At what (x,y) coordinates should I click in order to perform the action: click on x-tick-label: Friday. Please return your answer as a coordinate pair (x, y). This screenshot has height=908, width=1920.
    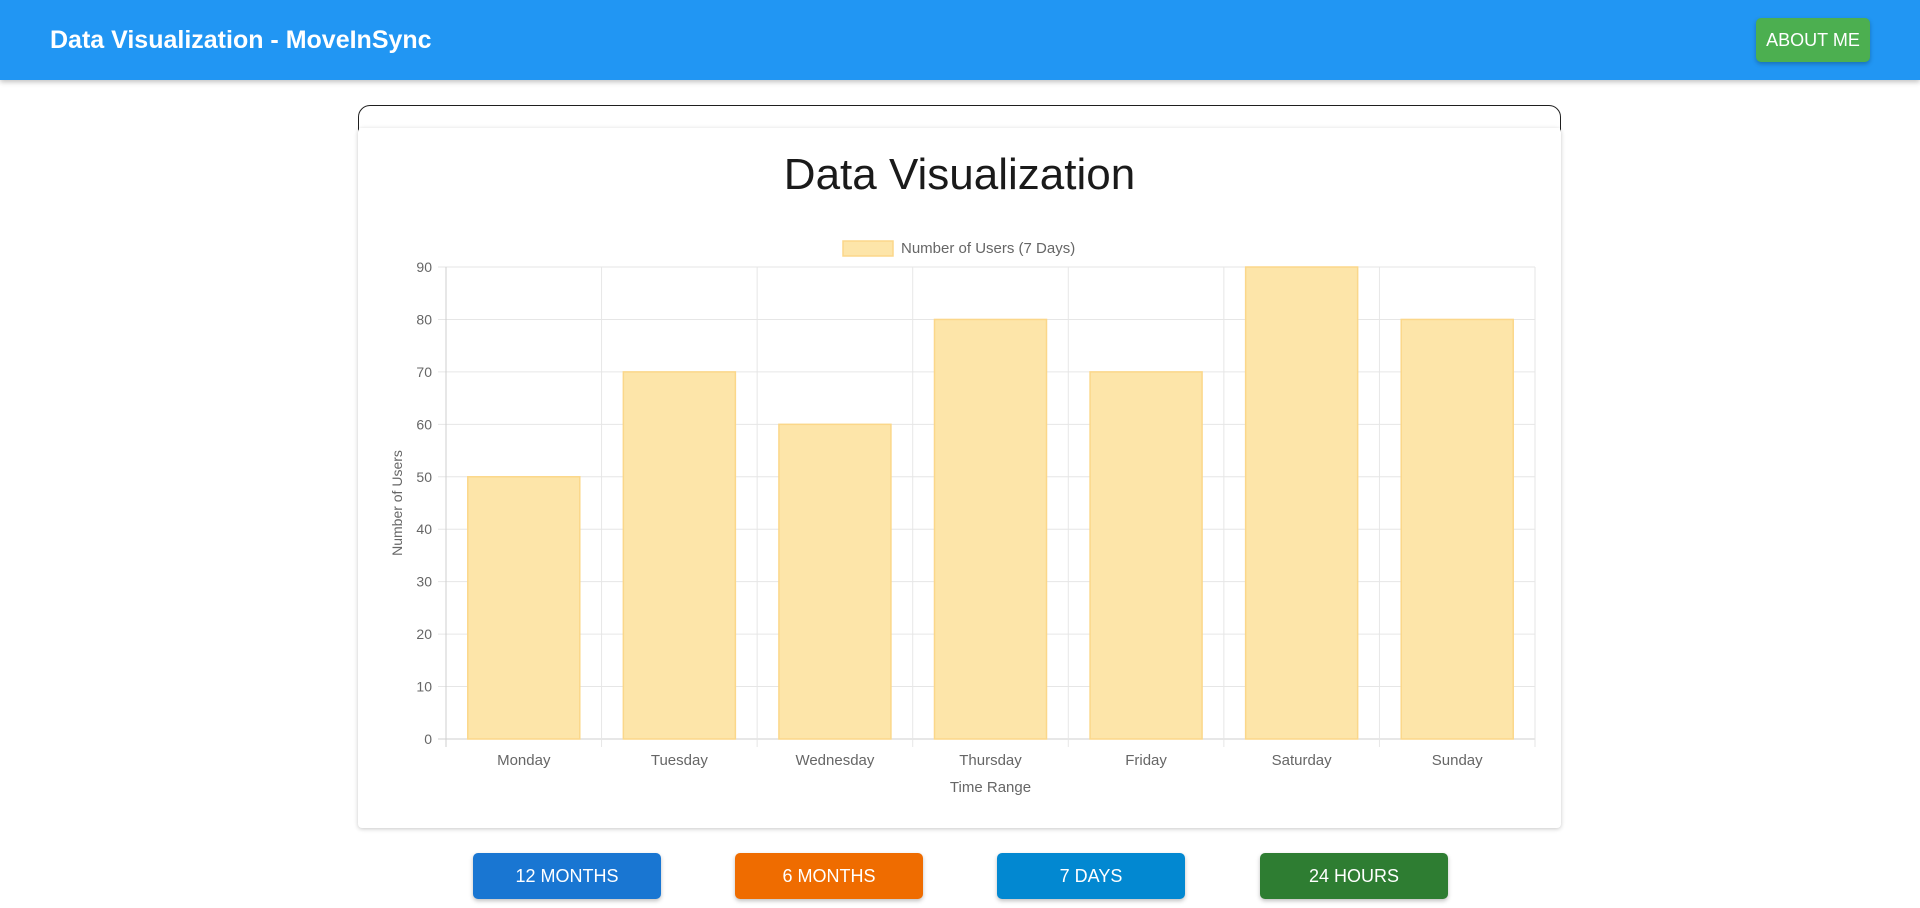
    Looking at the image, I should click on (1146, 760).